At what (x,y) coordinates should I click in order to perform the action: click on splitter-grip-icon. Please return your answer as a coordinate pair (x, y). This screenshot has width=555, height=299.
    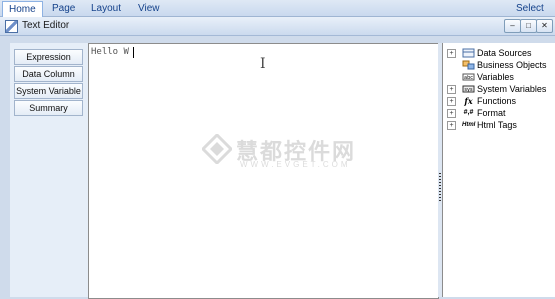
    Looking at the image, I should click on (440, 188).